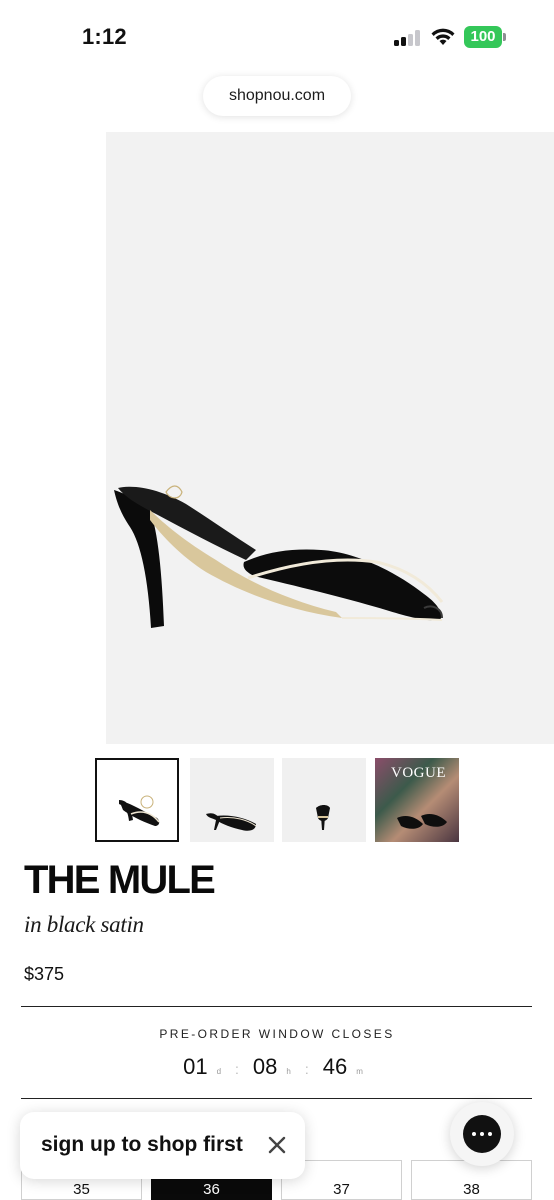 This screenshot has width=554, height=1200. What do you see at coordinates (81, 1189) in the screenshot?
I see `size-label: 35` at bounding box center [81, 1189].